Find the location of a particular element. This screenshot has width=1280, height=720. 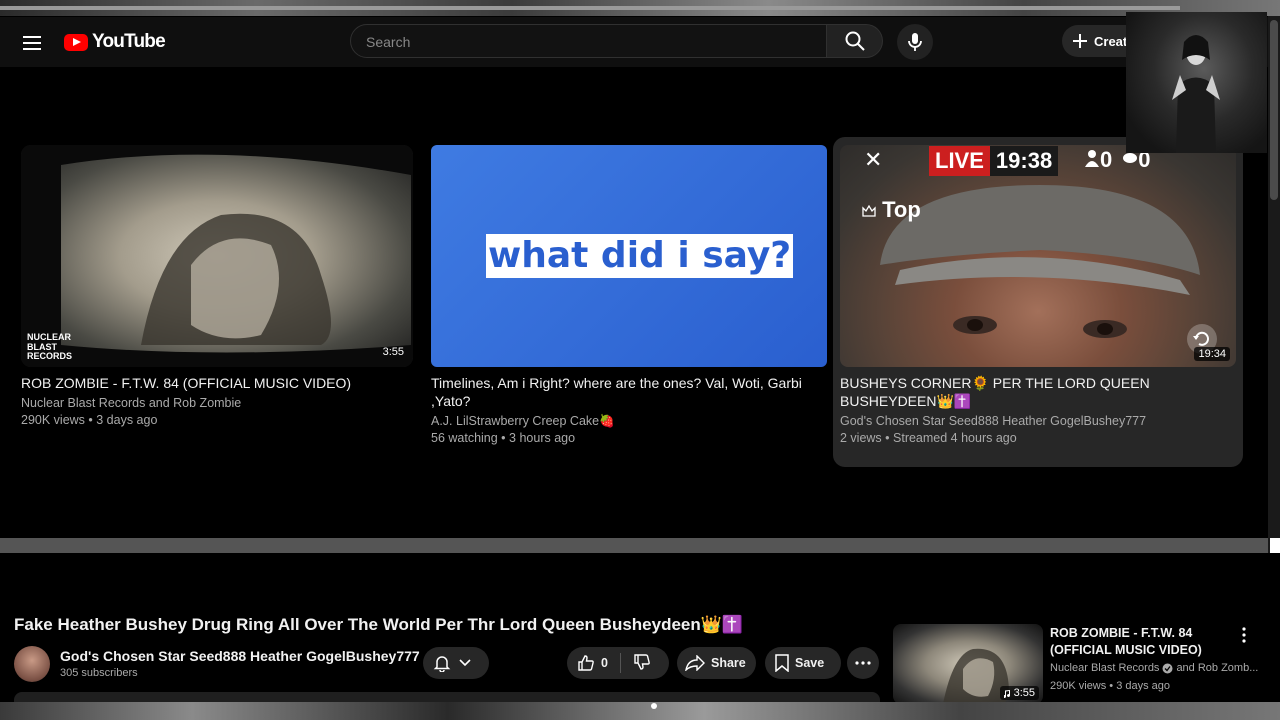

search-icon is located at coordinates (855, 41).